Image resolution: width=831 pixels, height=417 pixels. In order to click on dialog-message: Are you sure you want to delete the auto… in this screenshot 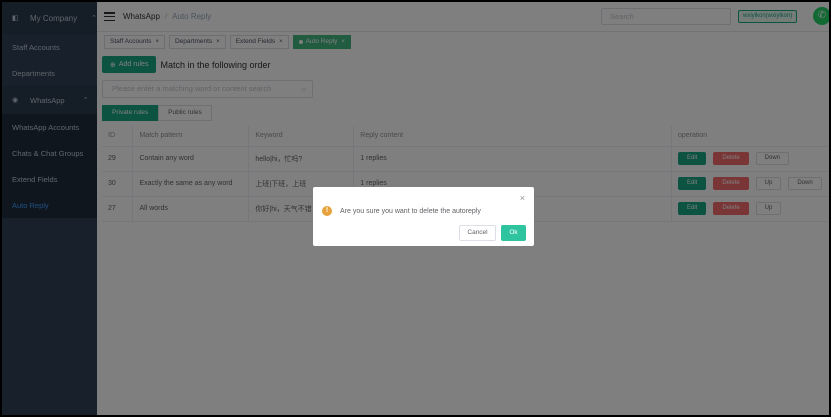, I will do `click(410, 211)`.